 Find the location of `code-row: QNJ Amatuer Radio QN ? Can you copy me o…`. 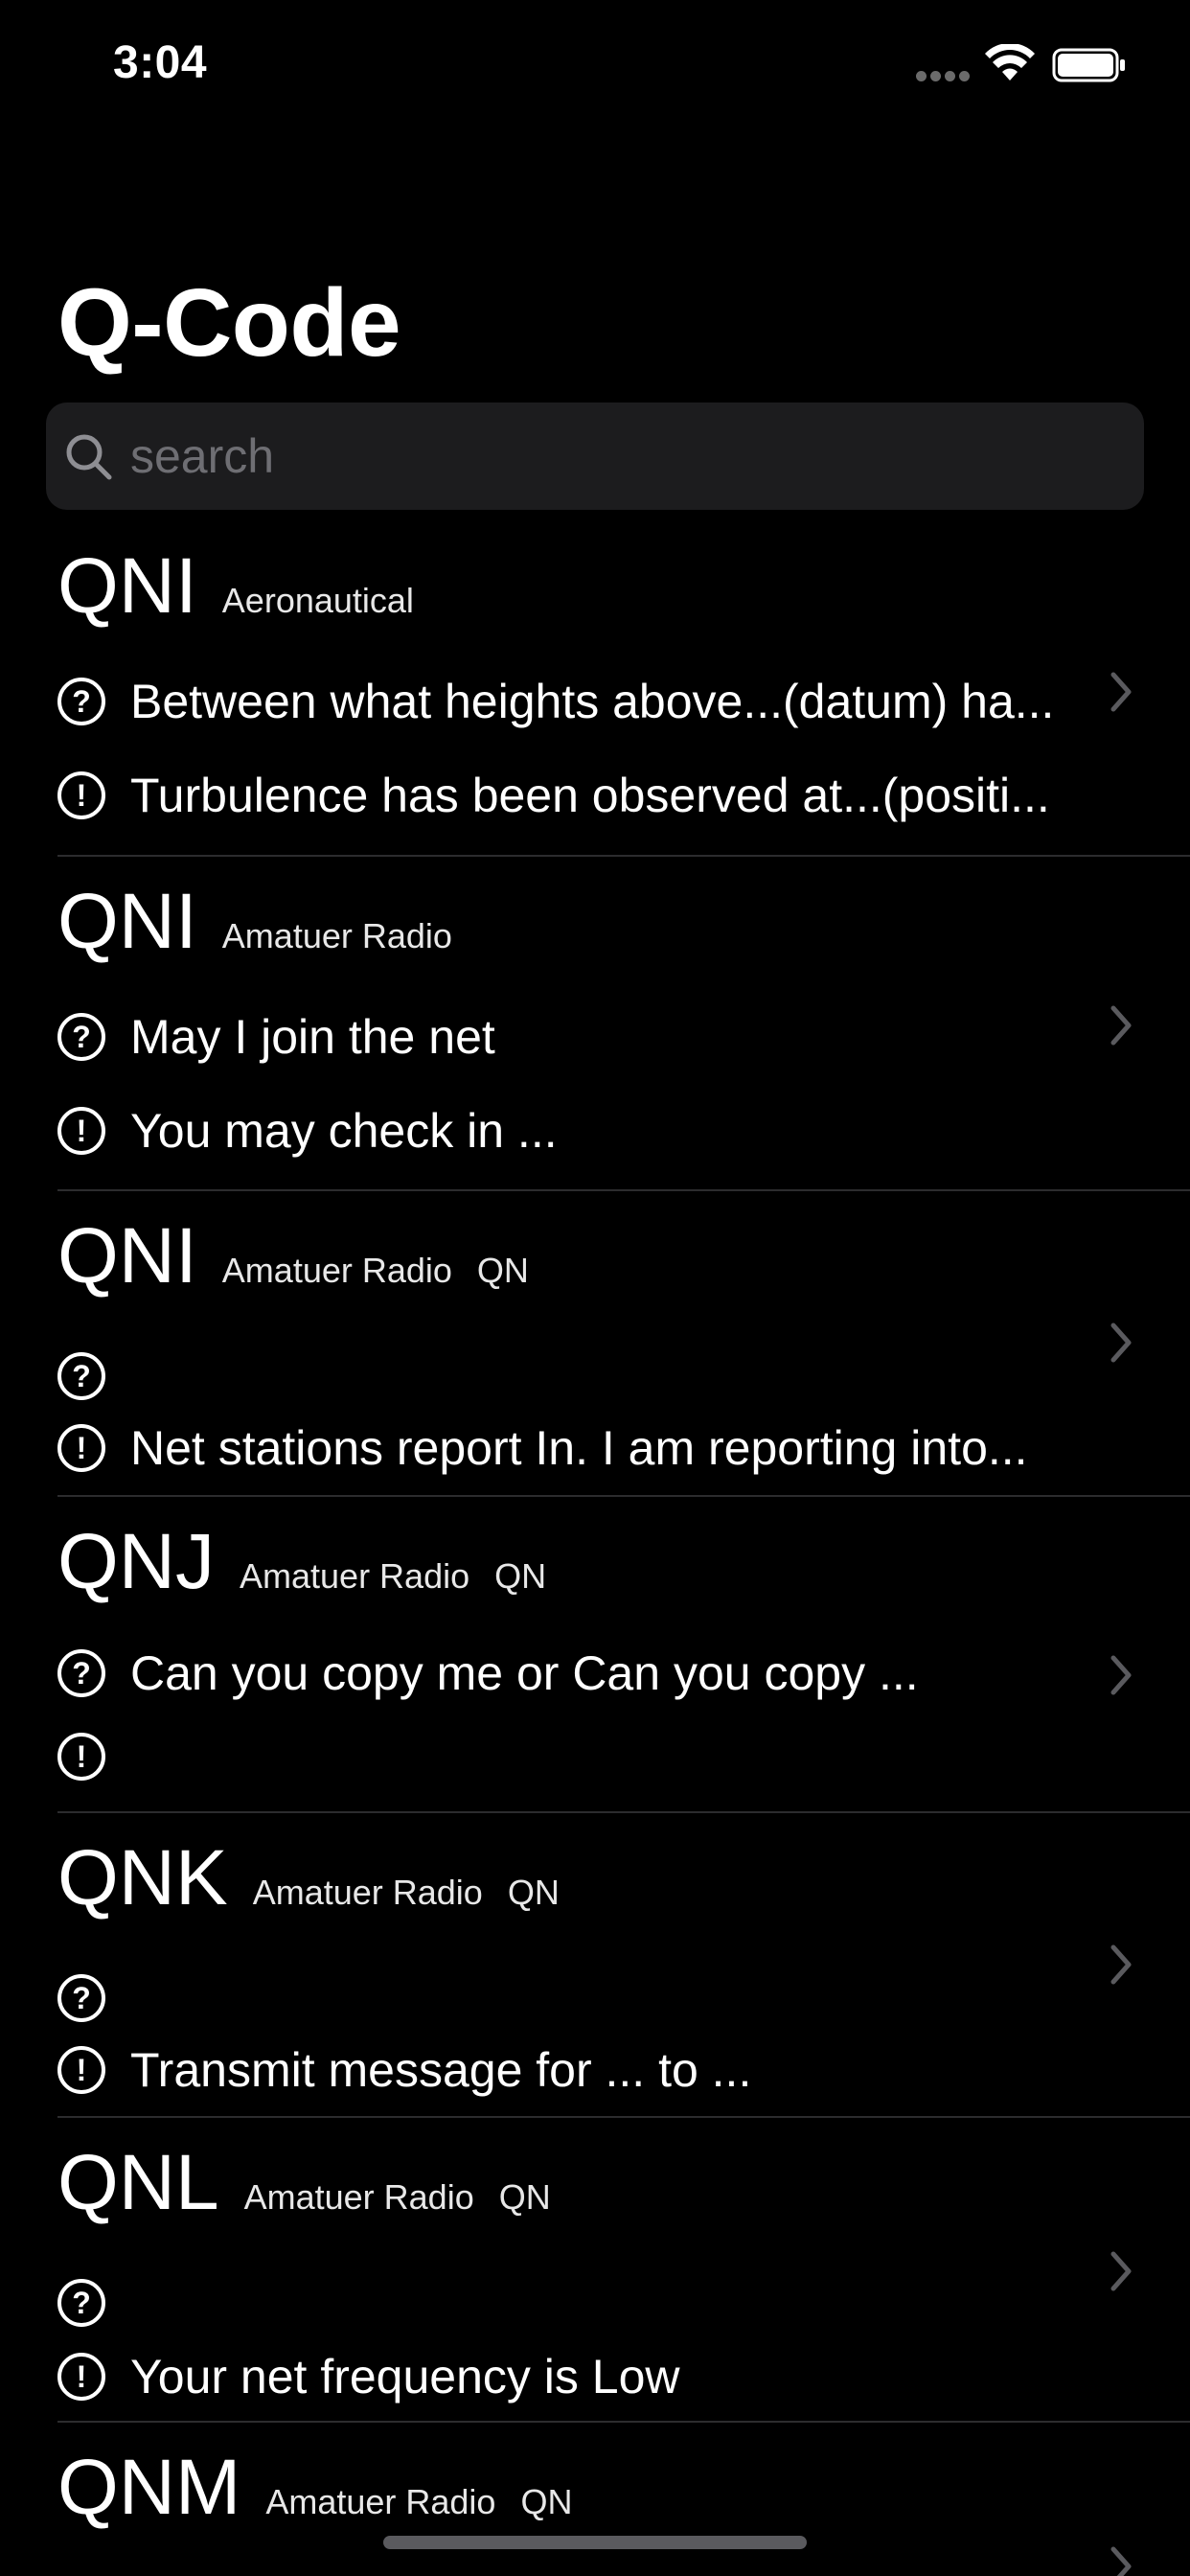

code-row: QNJ Amatuer Radio QN ? Can you copy me o… is located at coordinates (595, 1662).